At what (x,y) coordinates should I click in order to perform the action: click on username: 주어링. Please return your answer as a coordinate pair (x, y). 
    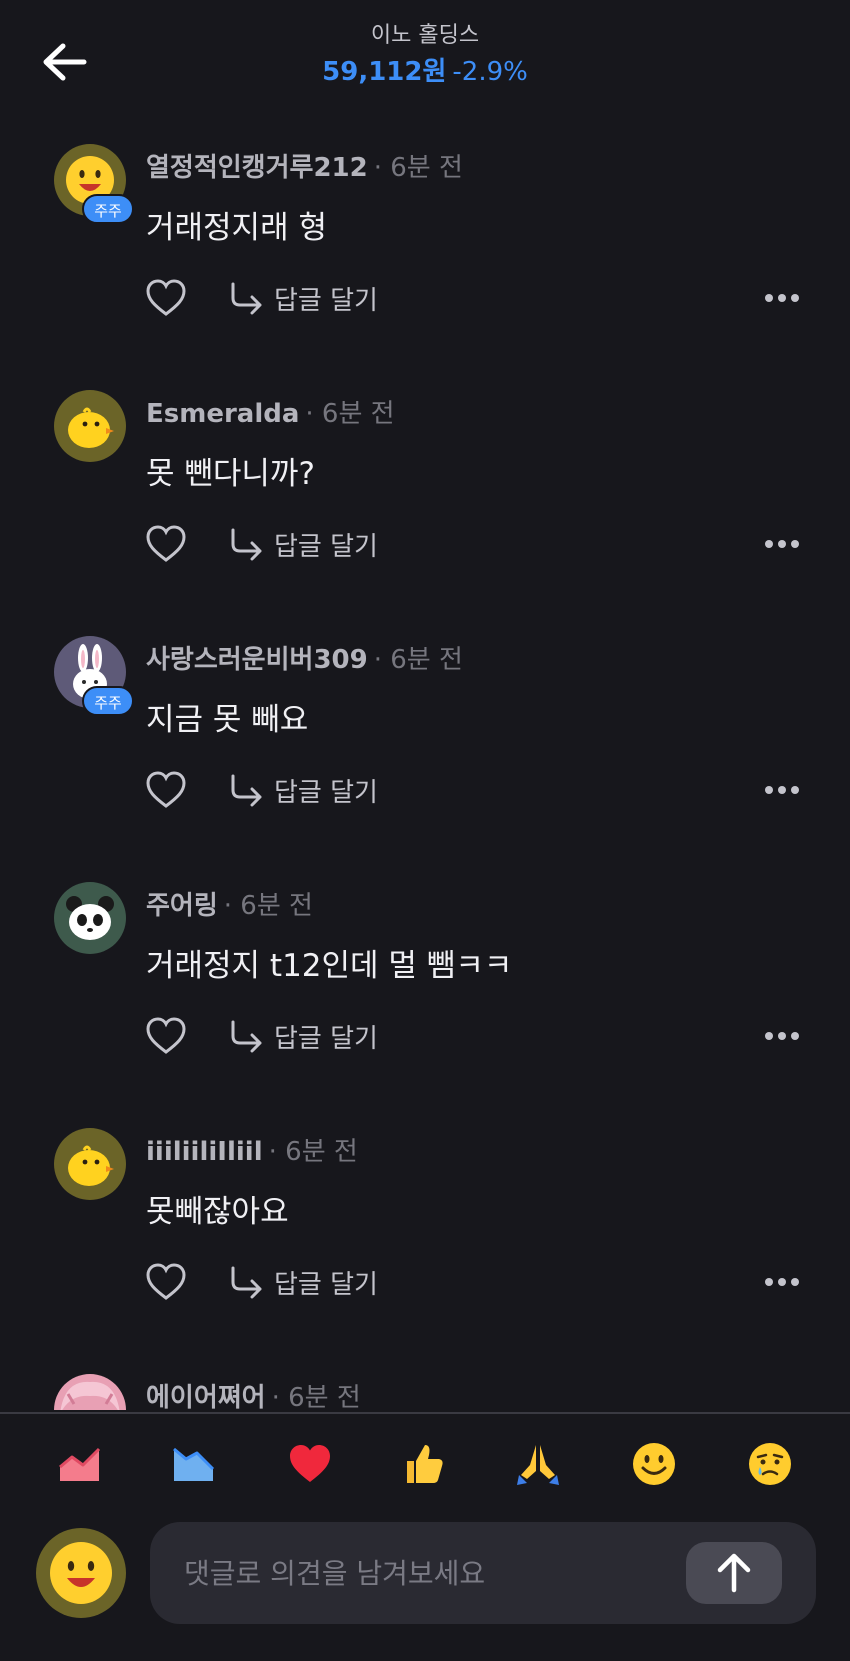
    Looking at the image, I should click on (182, 906).